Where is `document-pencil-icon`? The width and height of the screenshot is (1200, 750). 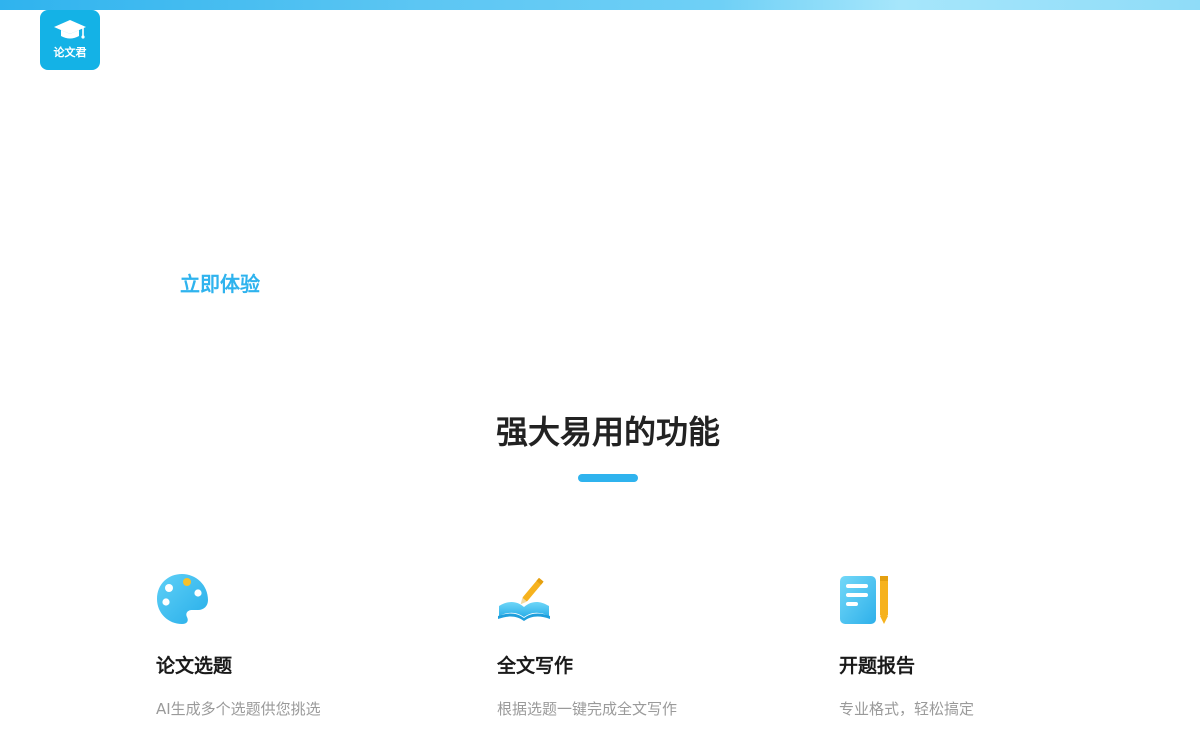 document-pencil-icon is located at coordinates (864, 600).